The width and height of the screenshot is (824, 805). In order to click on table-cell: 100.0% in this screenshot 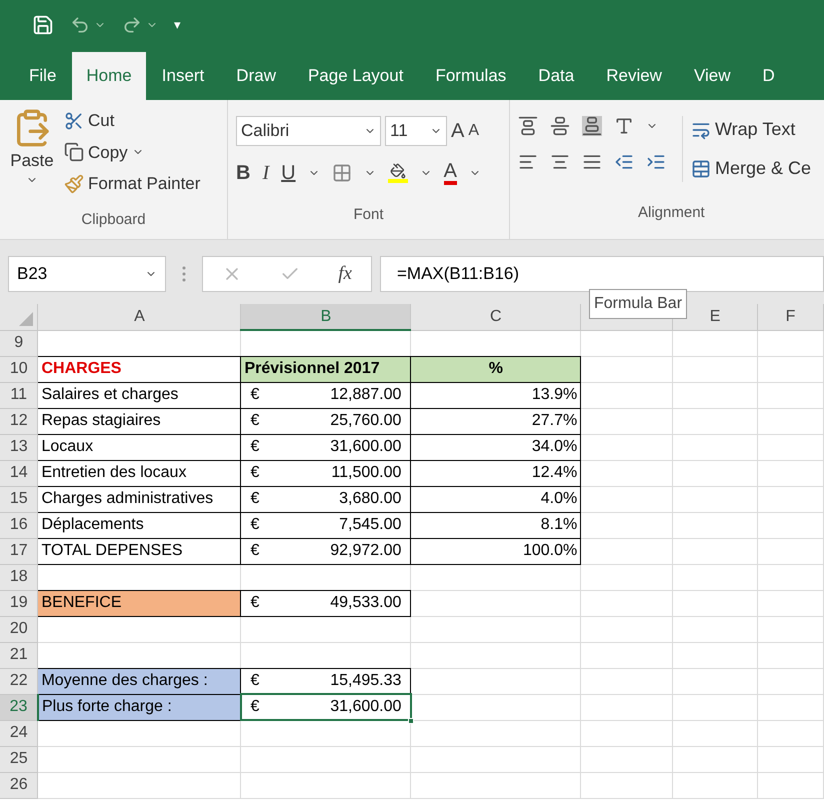, I will do `click(495, 551)`.